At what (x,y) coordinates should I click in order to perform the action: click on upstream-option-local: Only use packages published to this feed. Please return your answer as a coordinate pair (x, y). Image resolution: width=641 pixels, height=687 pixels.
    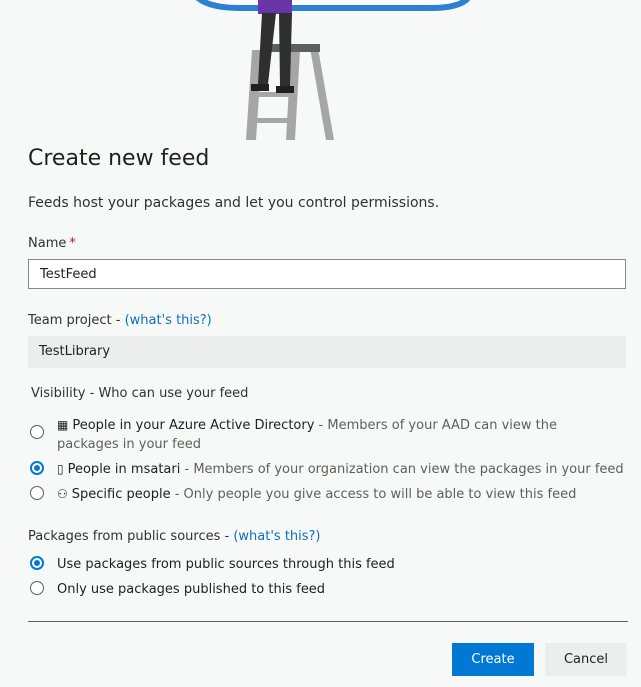
    Looking at the image, I should click on (177, 589).